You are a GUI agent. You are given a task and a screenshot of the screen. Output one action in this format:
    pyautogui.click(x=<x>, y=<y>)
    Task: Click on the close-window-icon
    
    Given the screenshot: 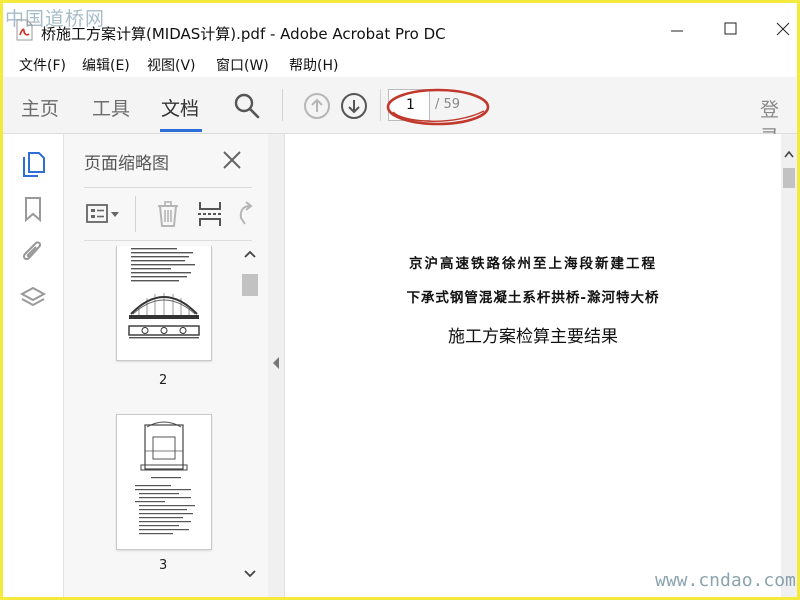 What is the action you would take?
    pyautogui.click(x=781, y=29)
    